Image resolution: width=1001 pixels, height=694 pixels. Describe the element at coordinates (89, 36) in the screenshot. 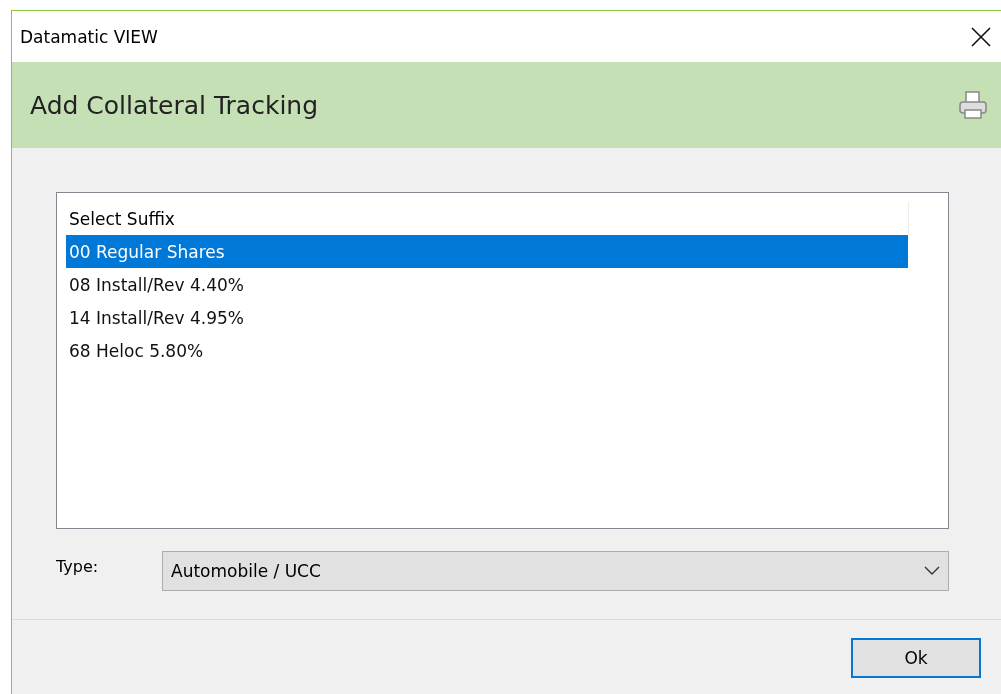

I see `window-title: Datamatic VIEW` at that location.